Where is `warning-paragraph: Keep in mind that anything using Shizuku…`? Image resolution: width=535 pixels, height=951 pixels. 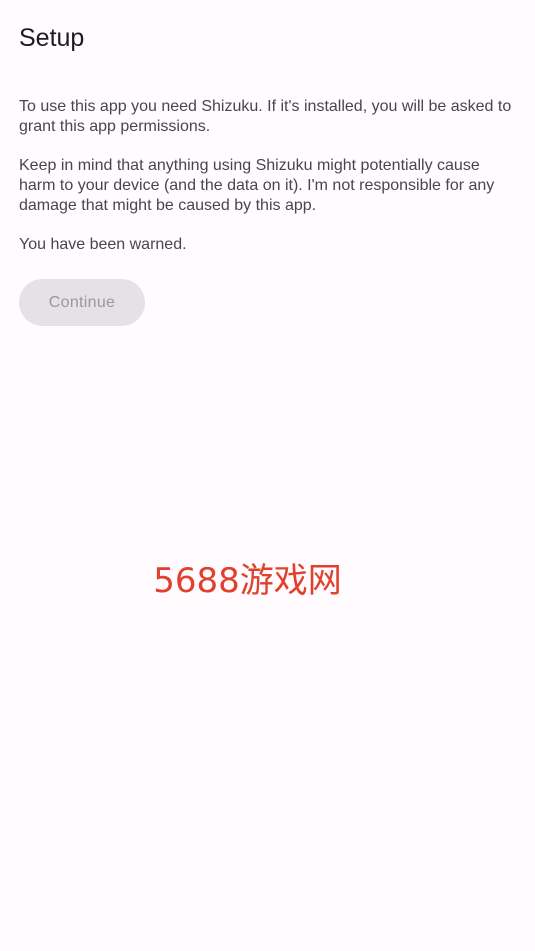 warning-paragraph: Keep in mind that anything using Shizuku… is located at coordinates (257, 185).